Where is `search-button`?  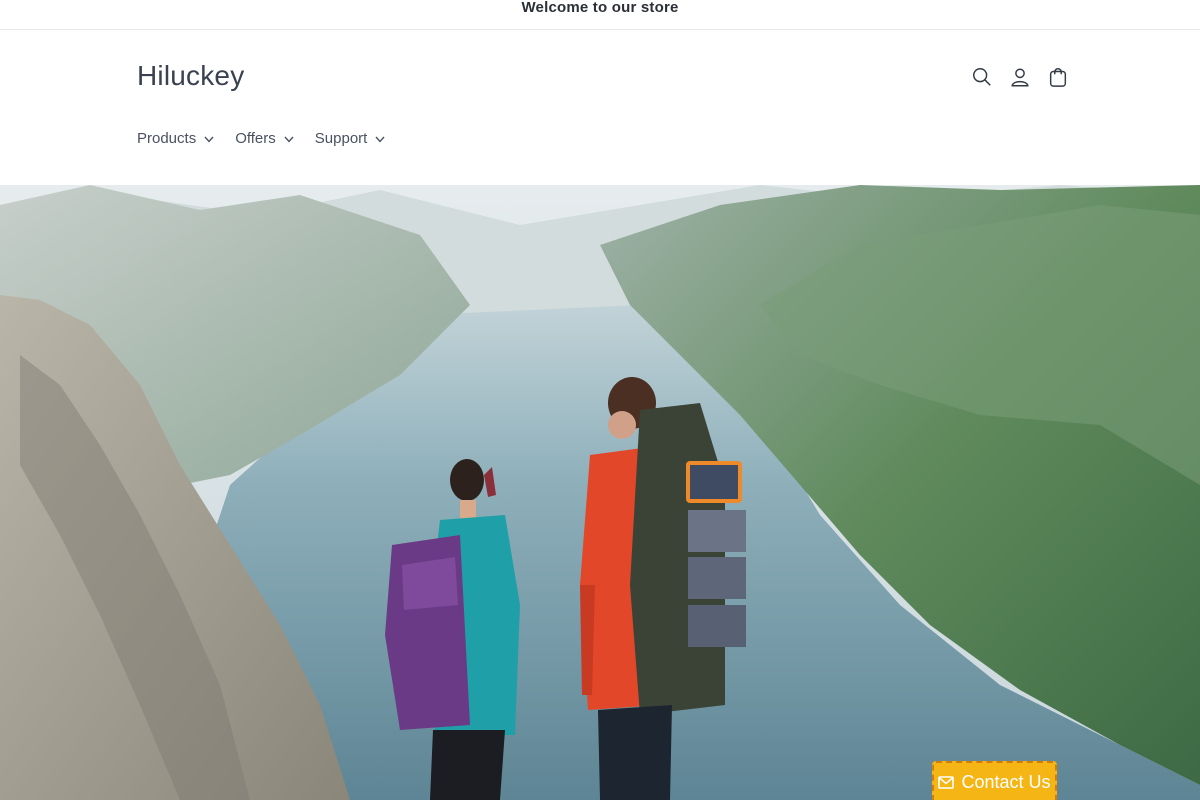
search-button is located at coordinates (982, 77).